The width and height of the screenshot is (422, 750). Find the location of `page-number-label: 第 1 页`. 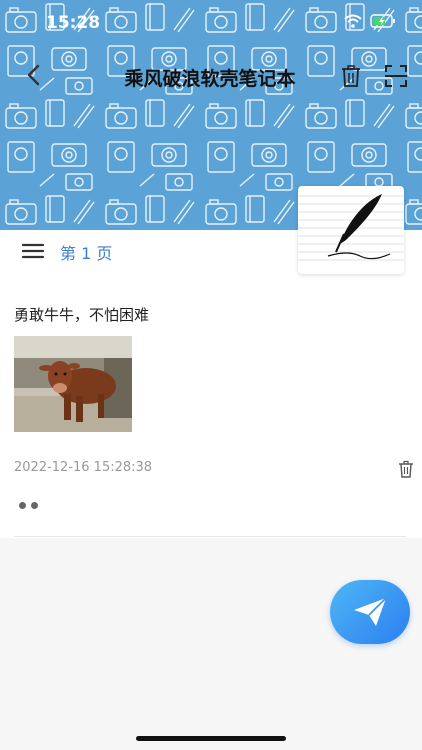

page-number-label: 第 1 页 is located at coordinates (86, 252).